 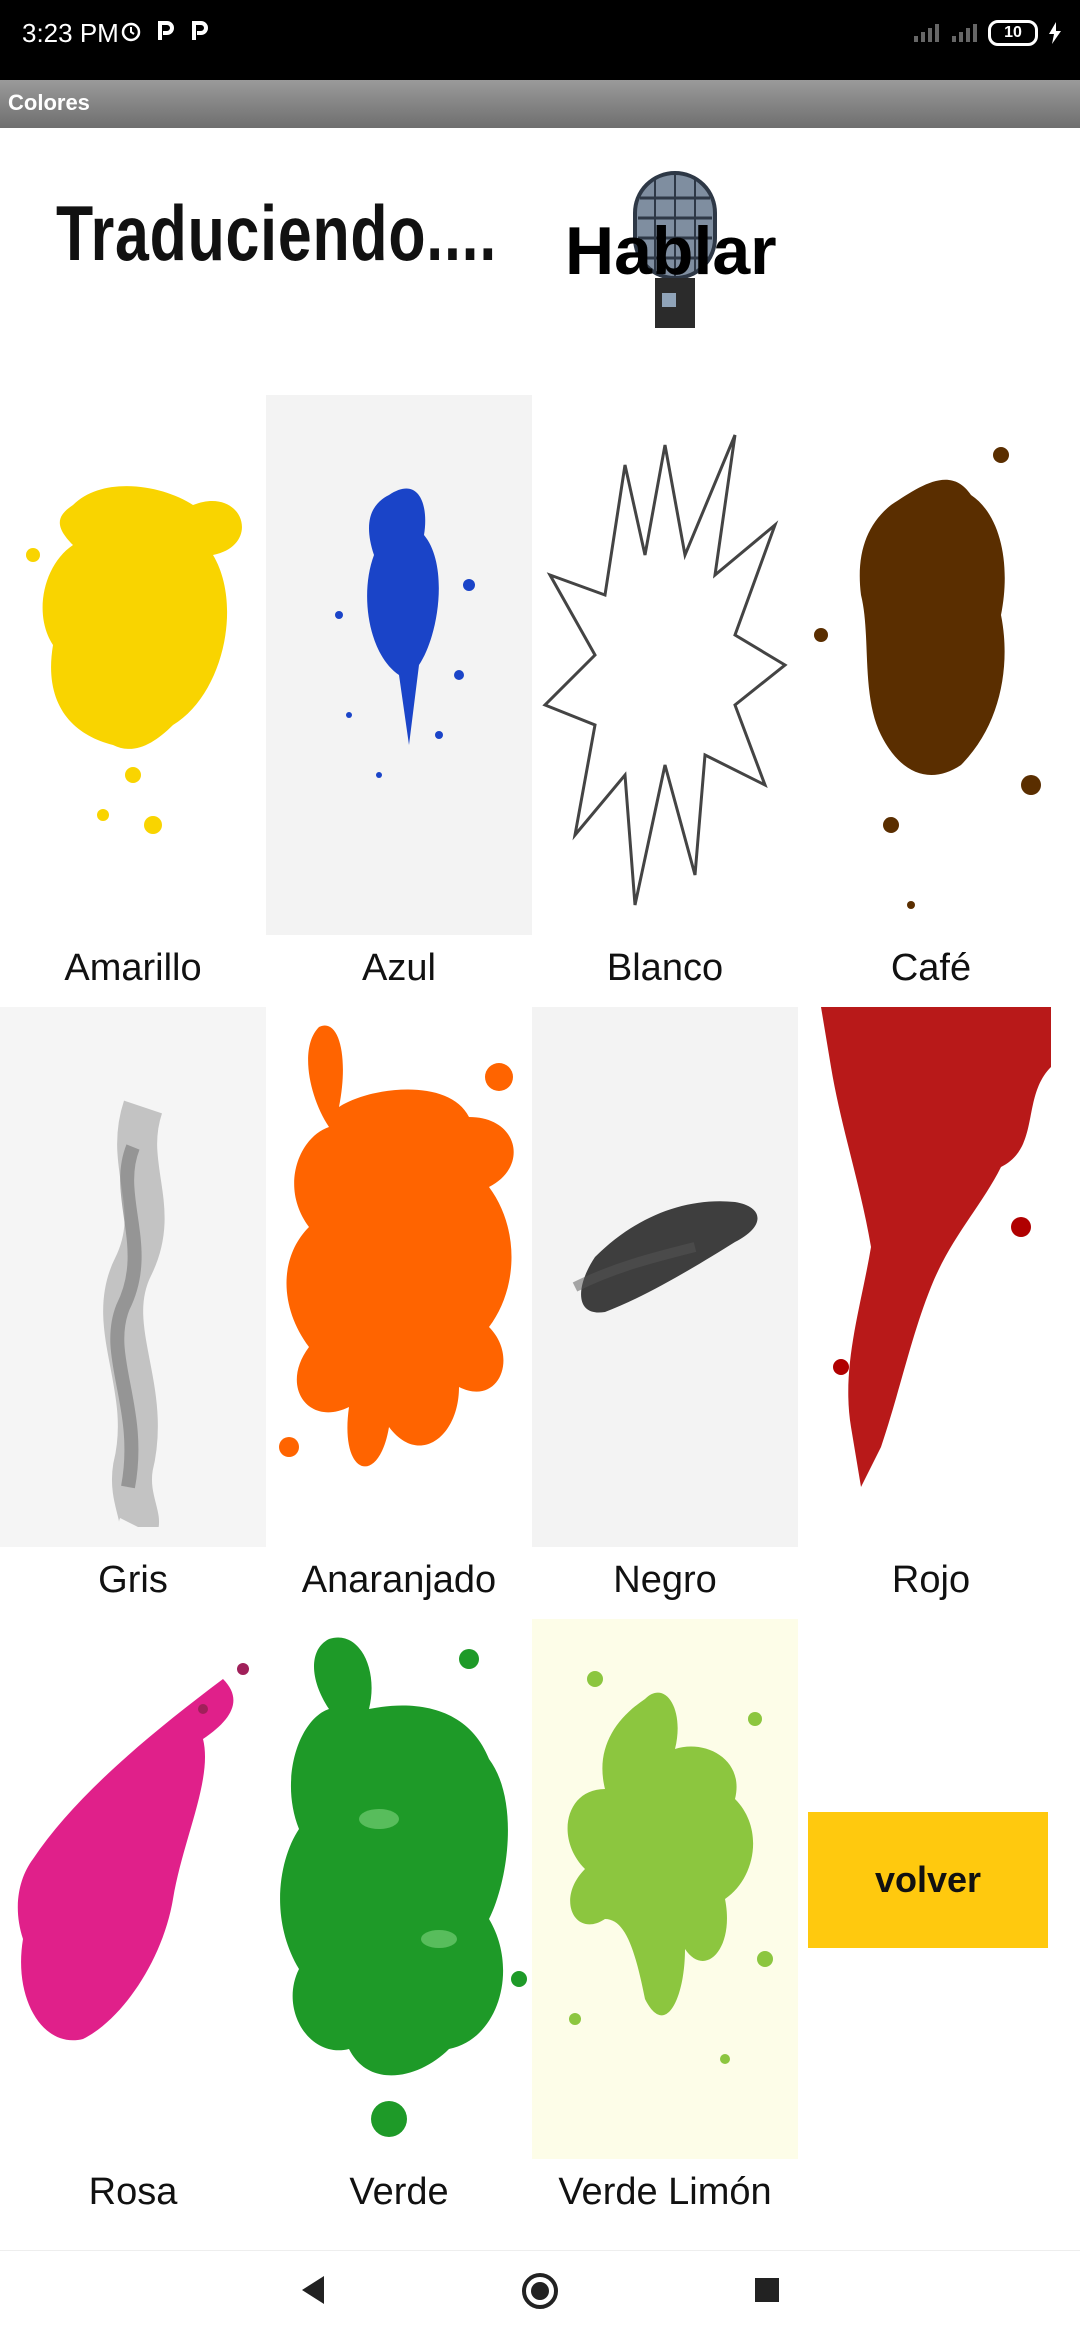 I want to click on battery-level: 10, so click(x=1013, y=32).